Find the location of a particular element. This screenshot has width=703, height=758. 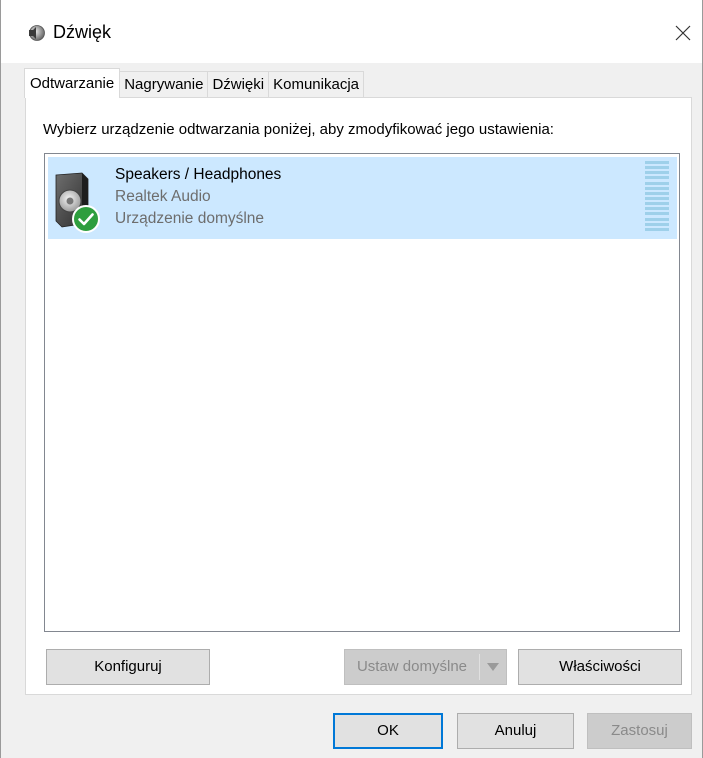

set-default-dropdown is located at coordinates (493, 667).